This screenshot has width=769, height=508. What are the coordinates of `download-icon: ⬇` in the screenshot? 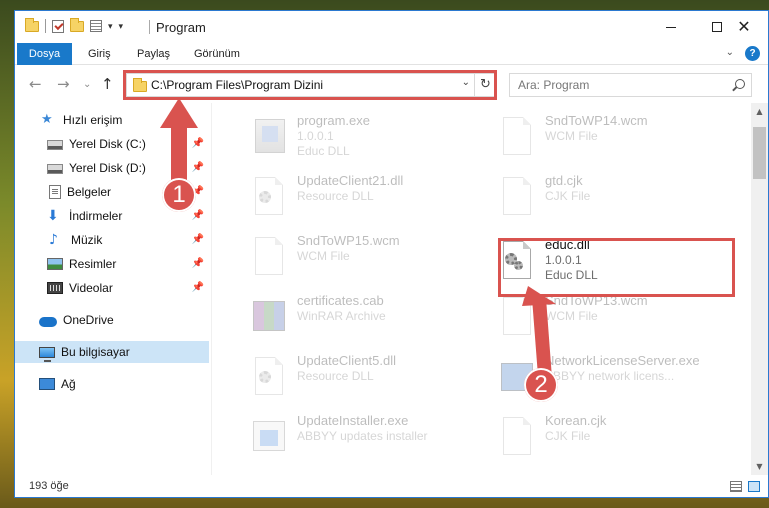 It's located at (53, 216).